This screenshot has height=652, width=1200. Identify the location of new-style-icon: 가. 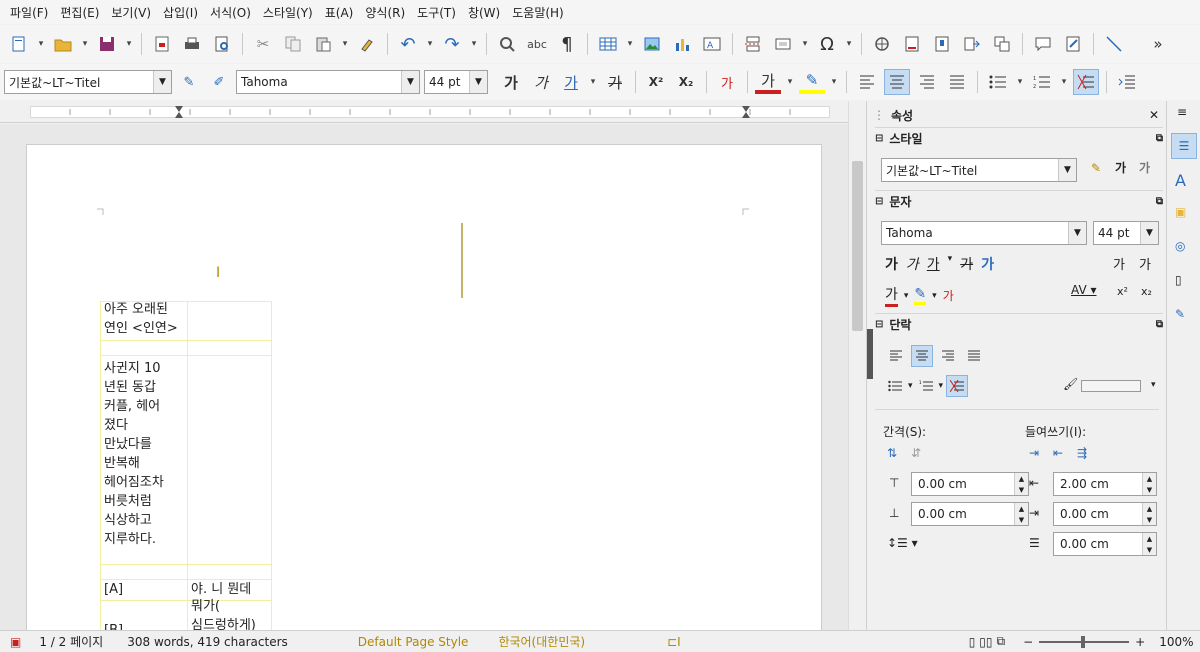
(1144, 167).